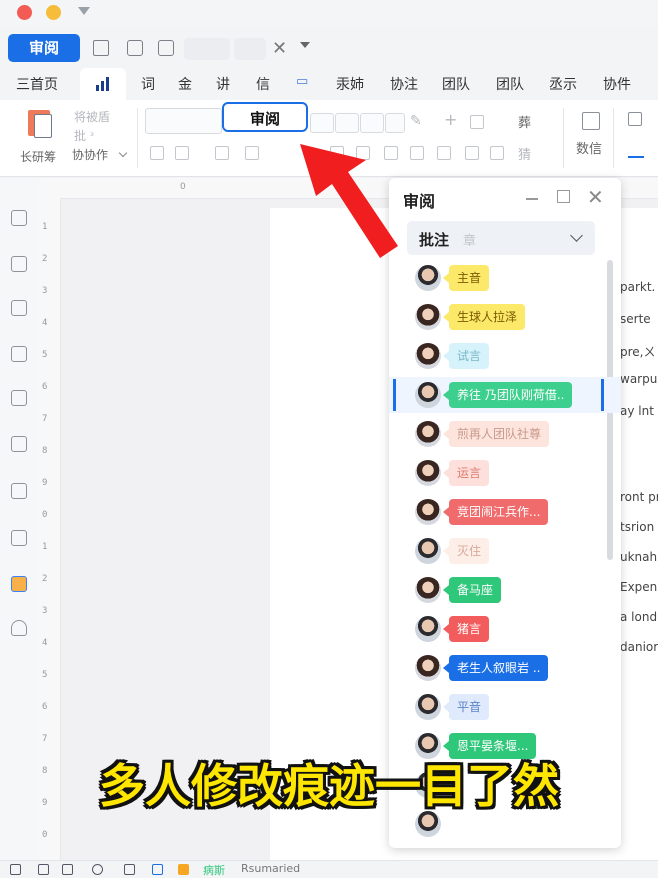 This screenshot has height=878, width=658. What do you see at coordinates (129, 869) in the screenshot?
I see `book-icon` at bounding box center [129, 869].